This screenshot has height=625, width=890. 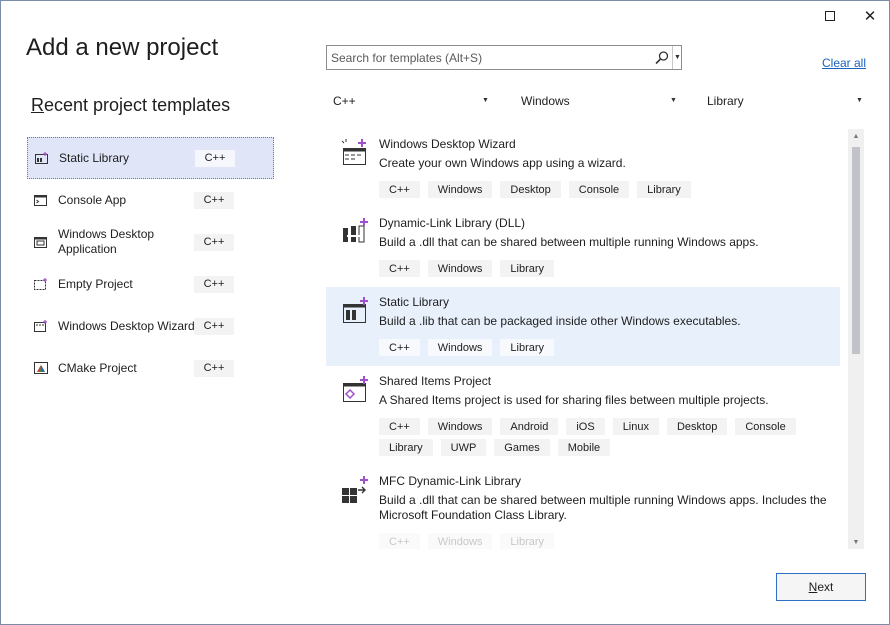 I want to click on search-input: Search for templates (Alt+S), so click(x=406, y=58).